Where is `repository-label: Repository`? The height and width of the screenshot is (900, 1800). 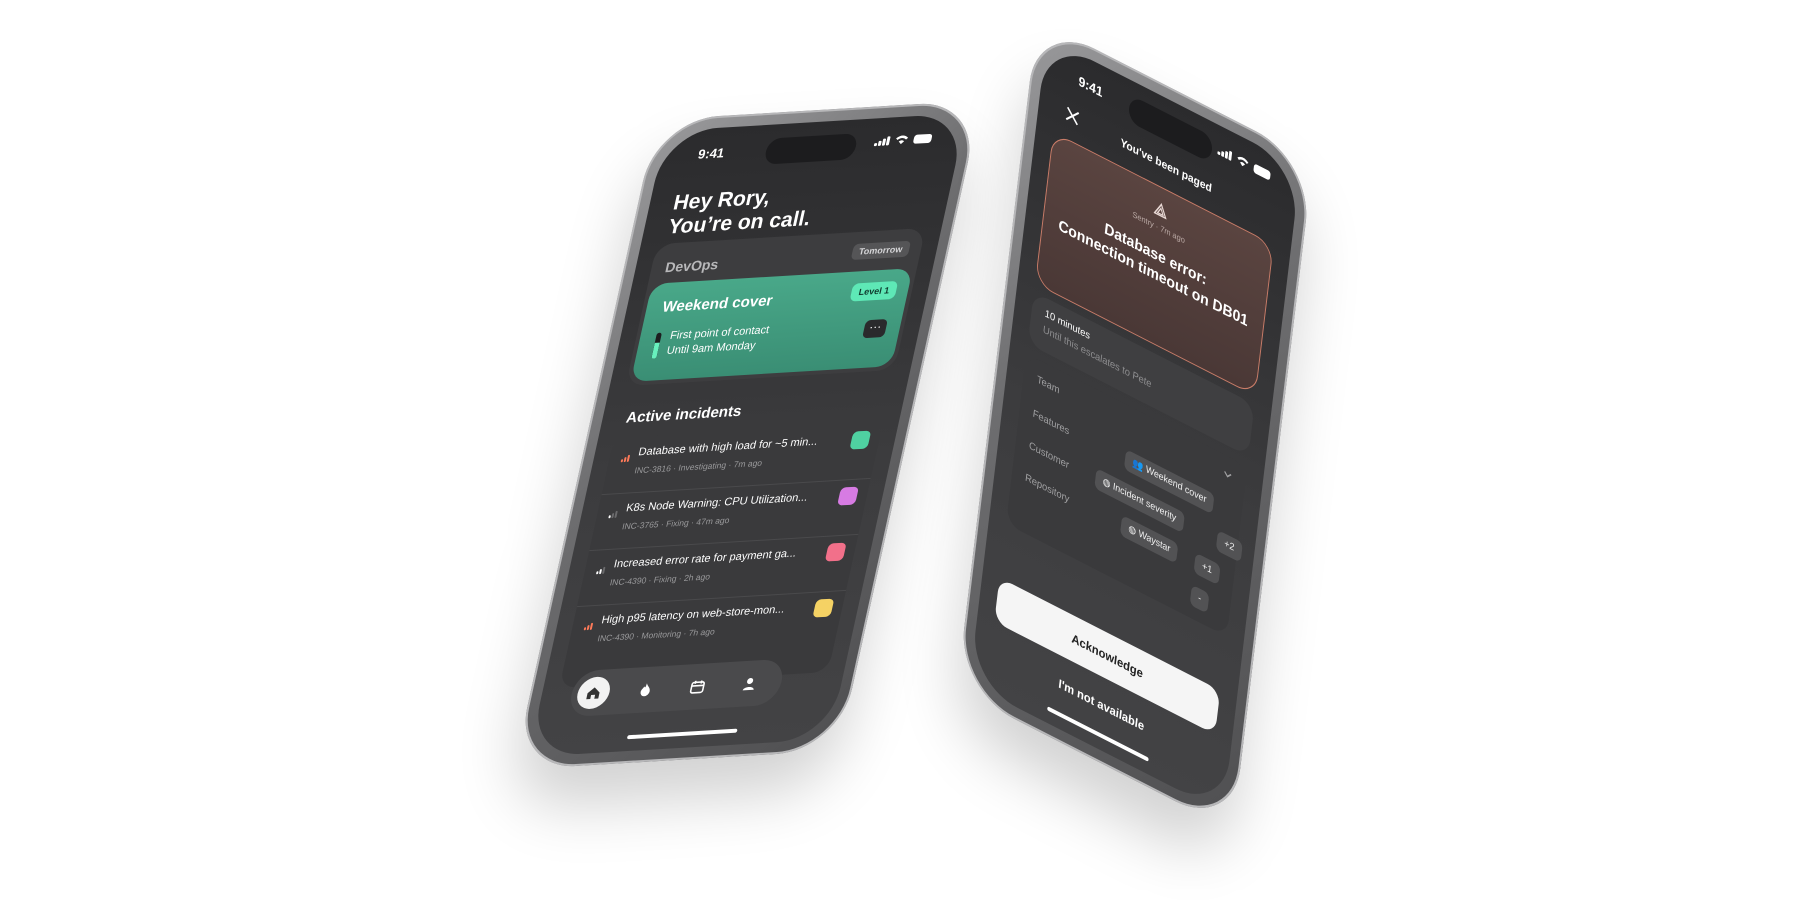
repository-label: Repository is located at coordinates (1047, 489).